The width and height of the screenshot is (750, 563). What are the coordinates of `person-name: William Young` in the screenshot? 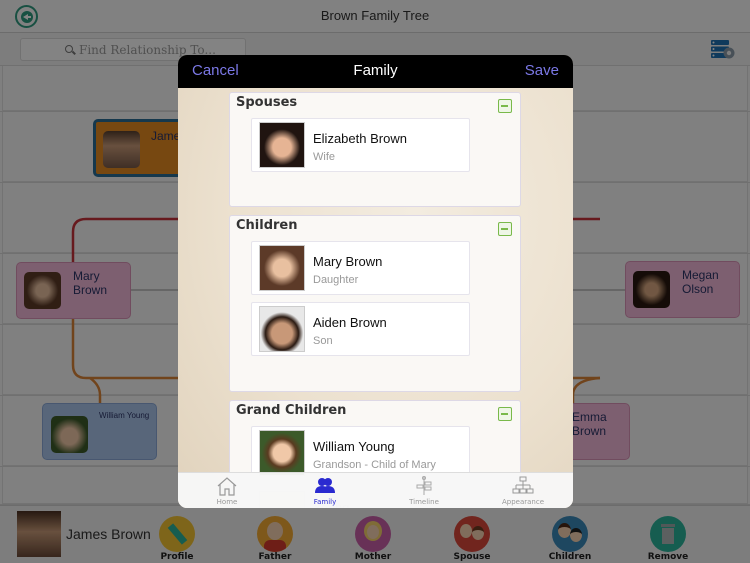 It's located at (354, 446).